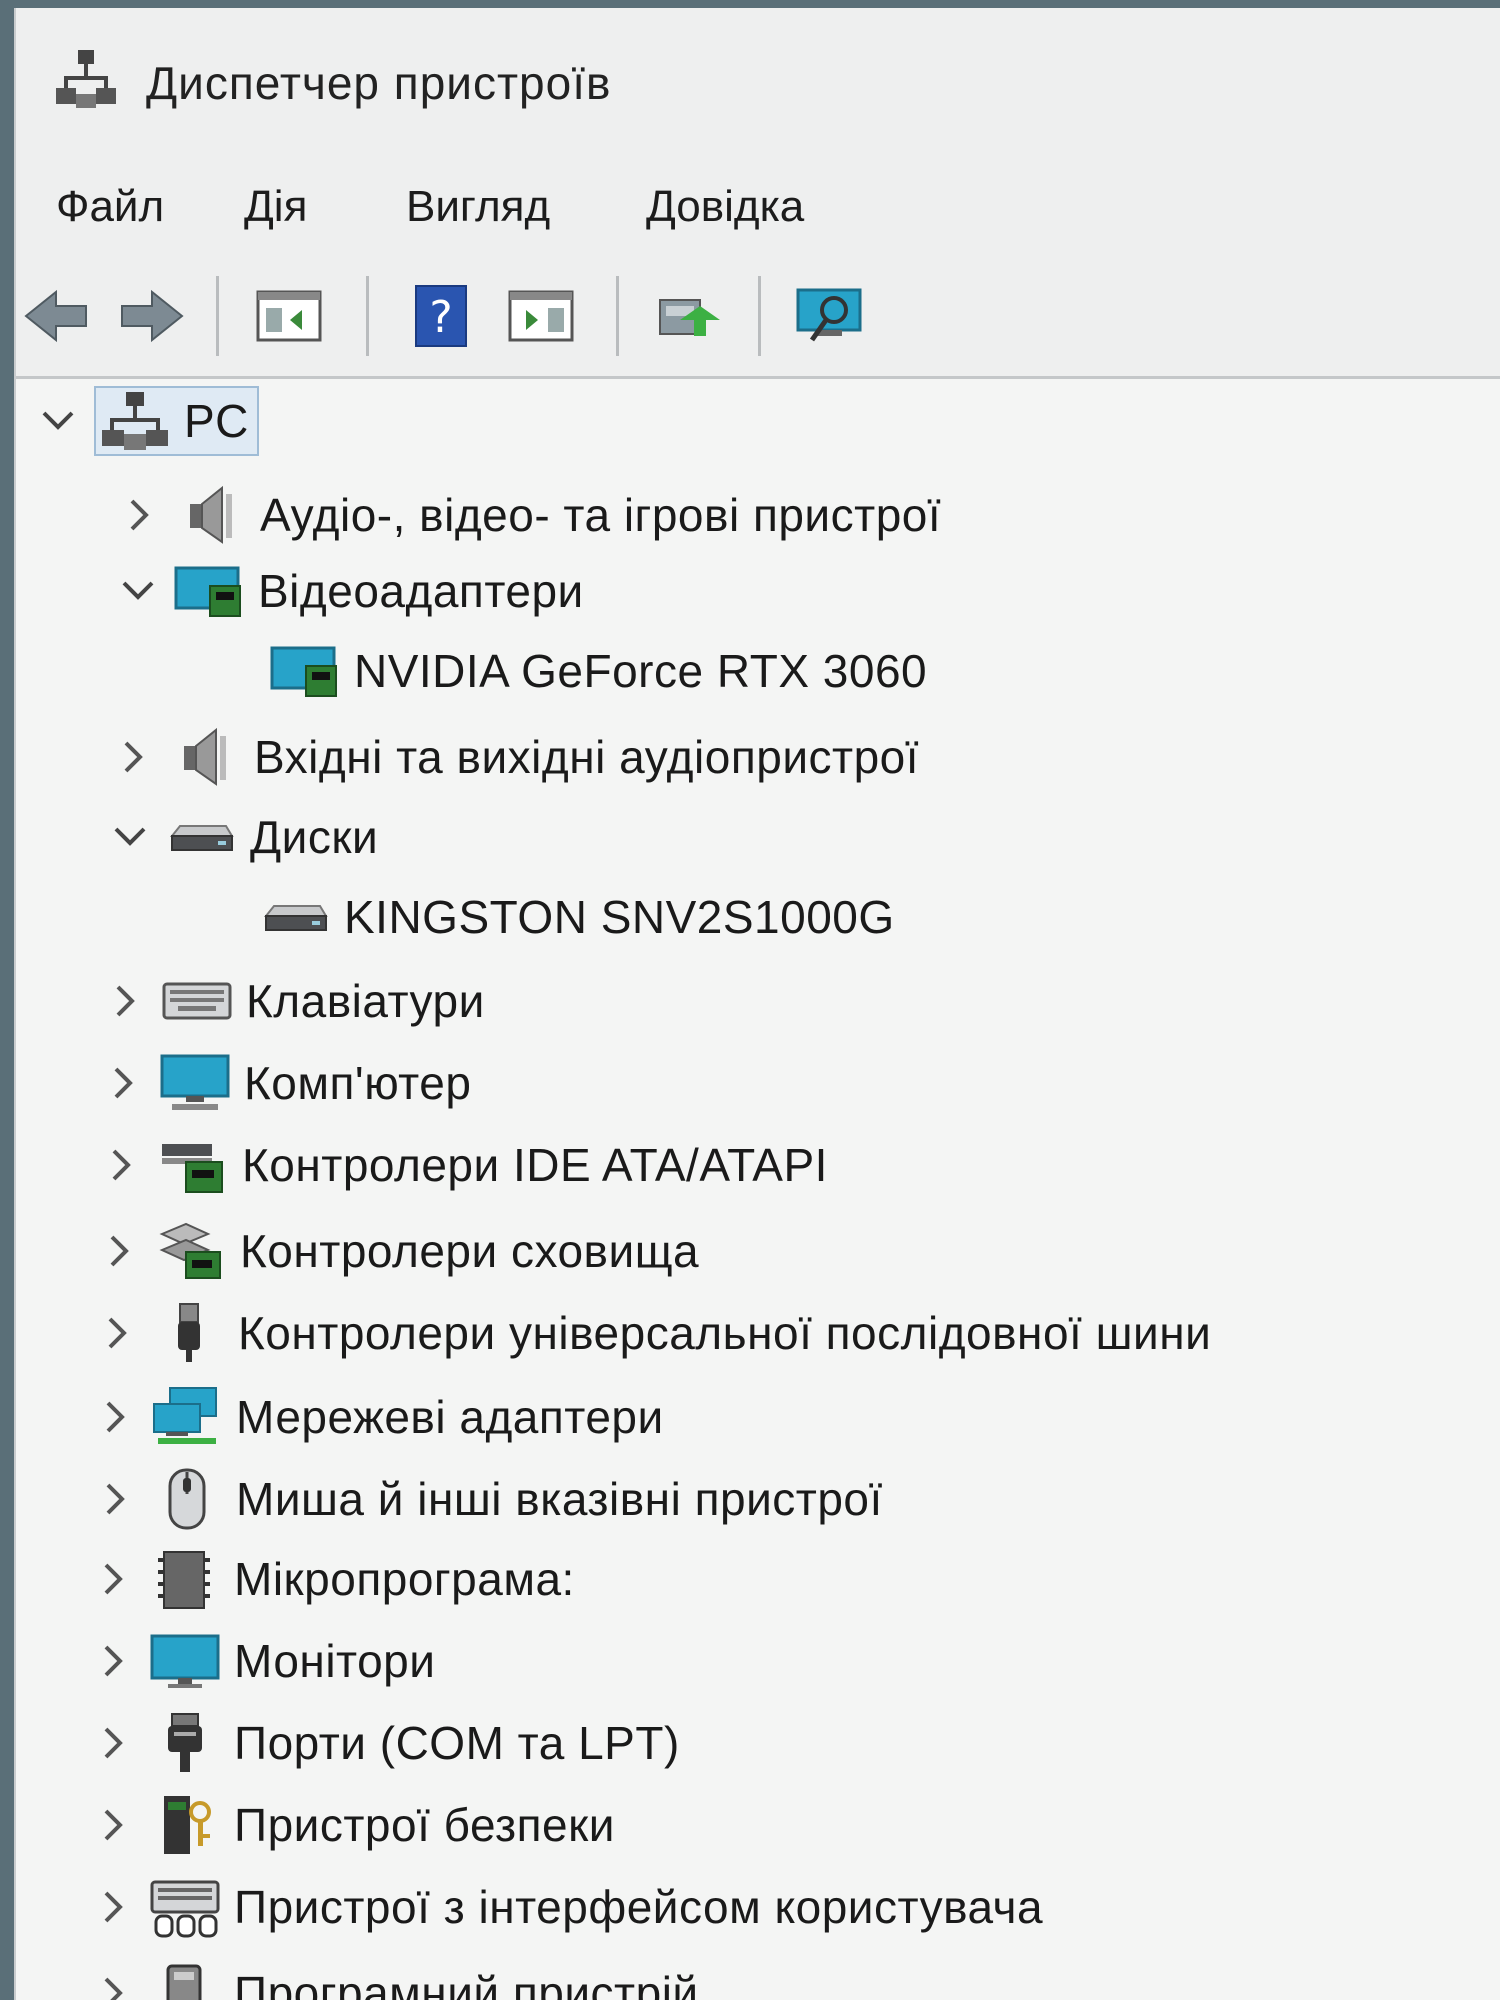  I want to click on tree-item-label: Вхідні та вихідні аудіопристрої, so click(587, 757).